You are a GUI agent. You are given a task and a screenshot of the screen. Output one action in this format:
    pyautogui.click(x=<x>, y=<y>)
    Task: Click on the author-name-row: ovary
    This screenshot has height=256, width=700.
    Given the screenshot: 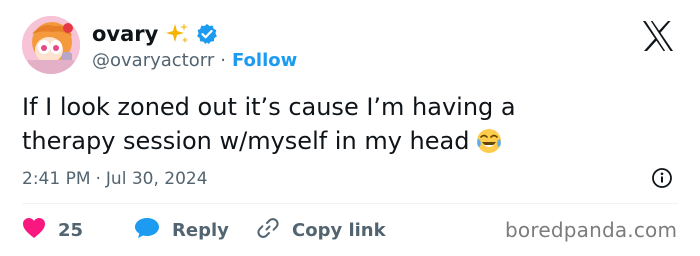 What is the action you would take?
    pyautogui.click(x=155, y=34)
    